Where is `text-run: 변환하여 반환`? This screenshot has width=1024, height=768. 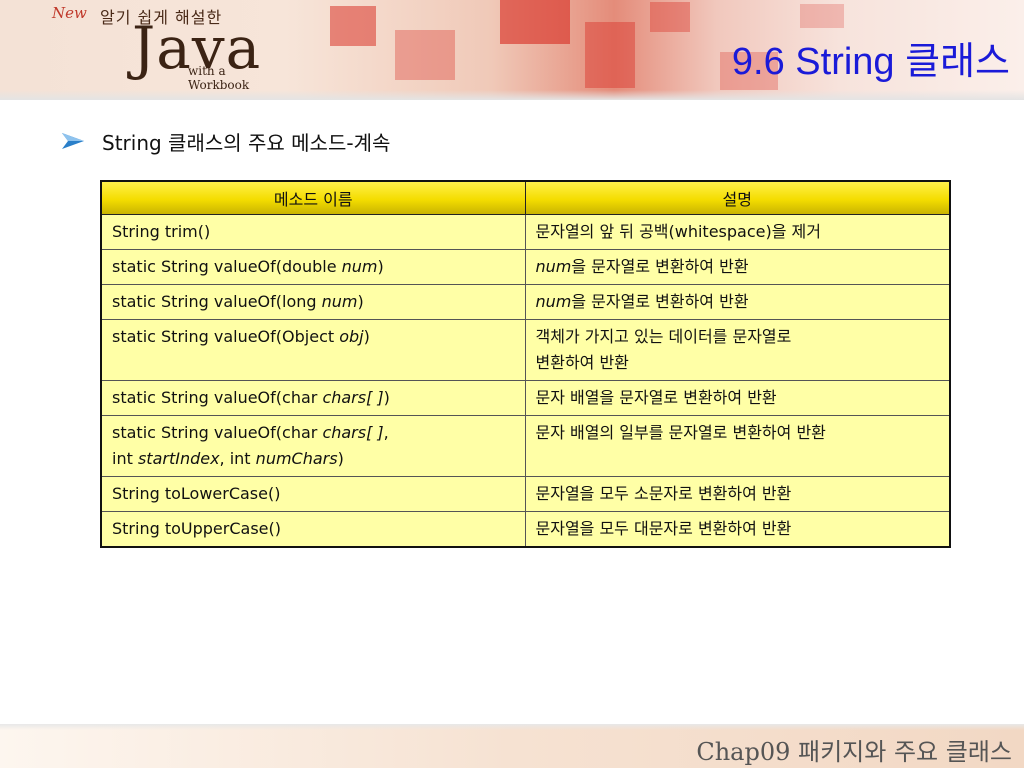
text-run: 변환하여 반환 is located at coordinates (582, 362).